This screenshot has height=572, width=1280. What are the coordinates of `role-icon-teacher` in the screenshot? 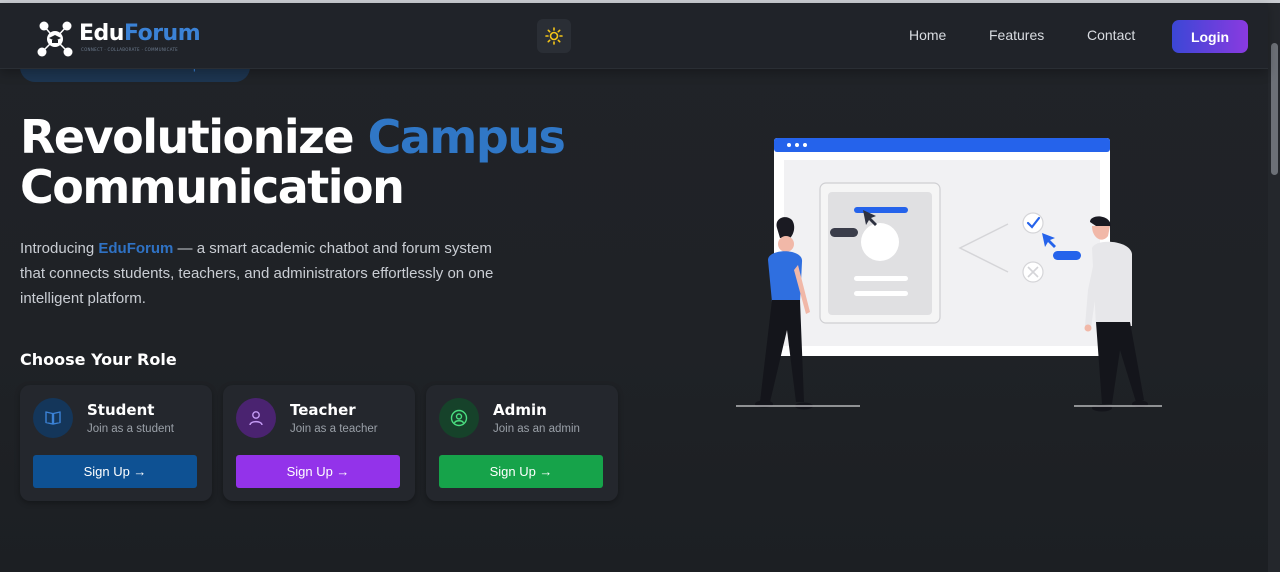 It's located at (256, 418).